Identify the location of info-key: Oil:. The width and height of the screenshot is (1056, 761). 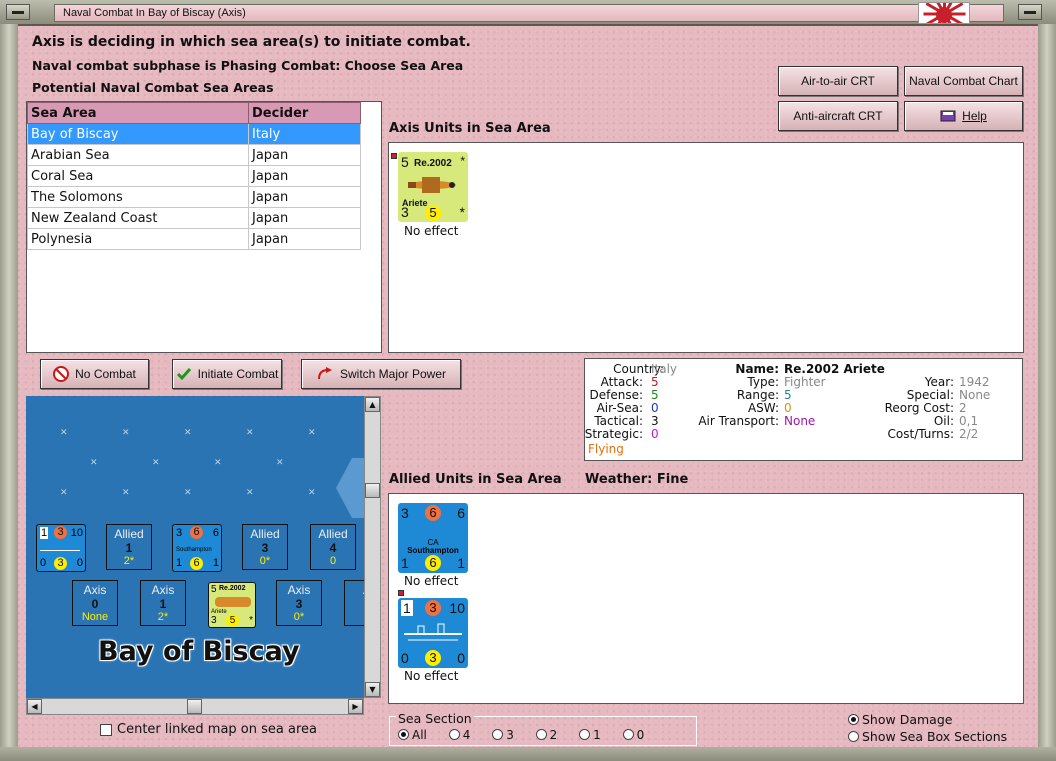
(943, 421).